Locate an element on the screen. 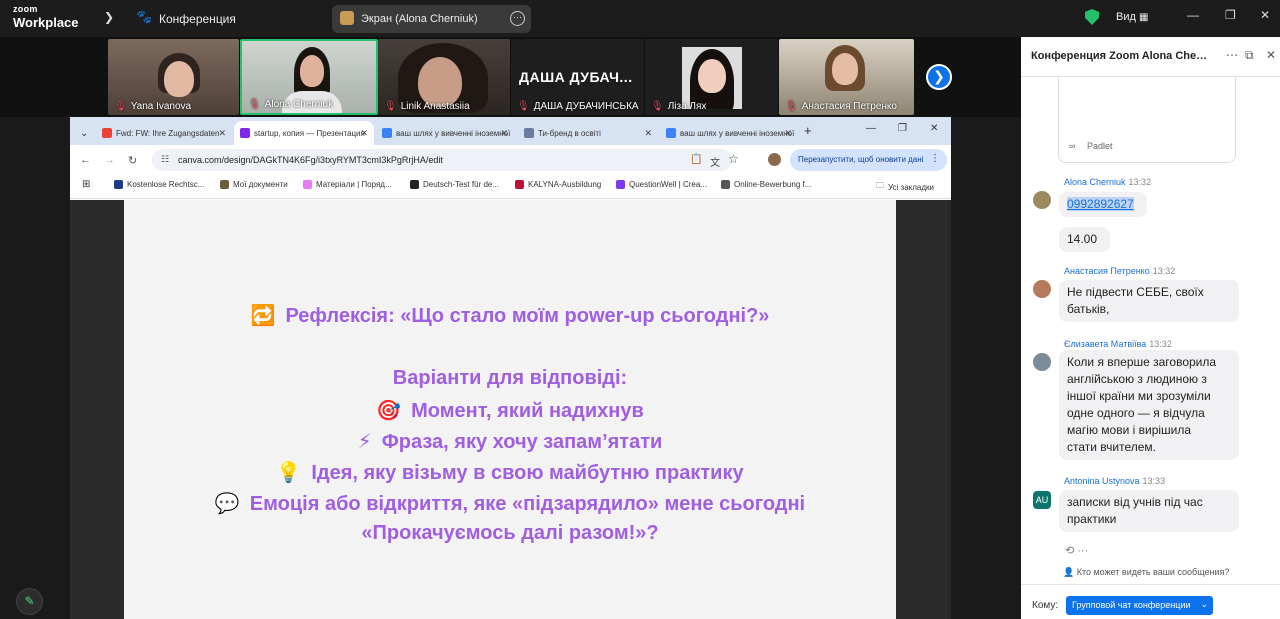 Image resolution: width=1280 pixels, height=619 pixels. meeting-label: Конференция is located at coordinates (197, 19).